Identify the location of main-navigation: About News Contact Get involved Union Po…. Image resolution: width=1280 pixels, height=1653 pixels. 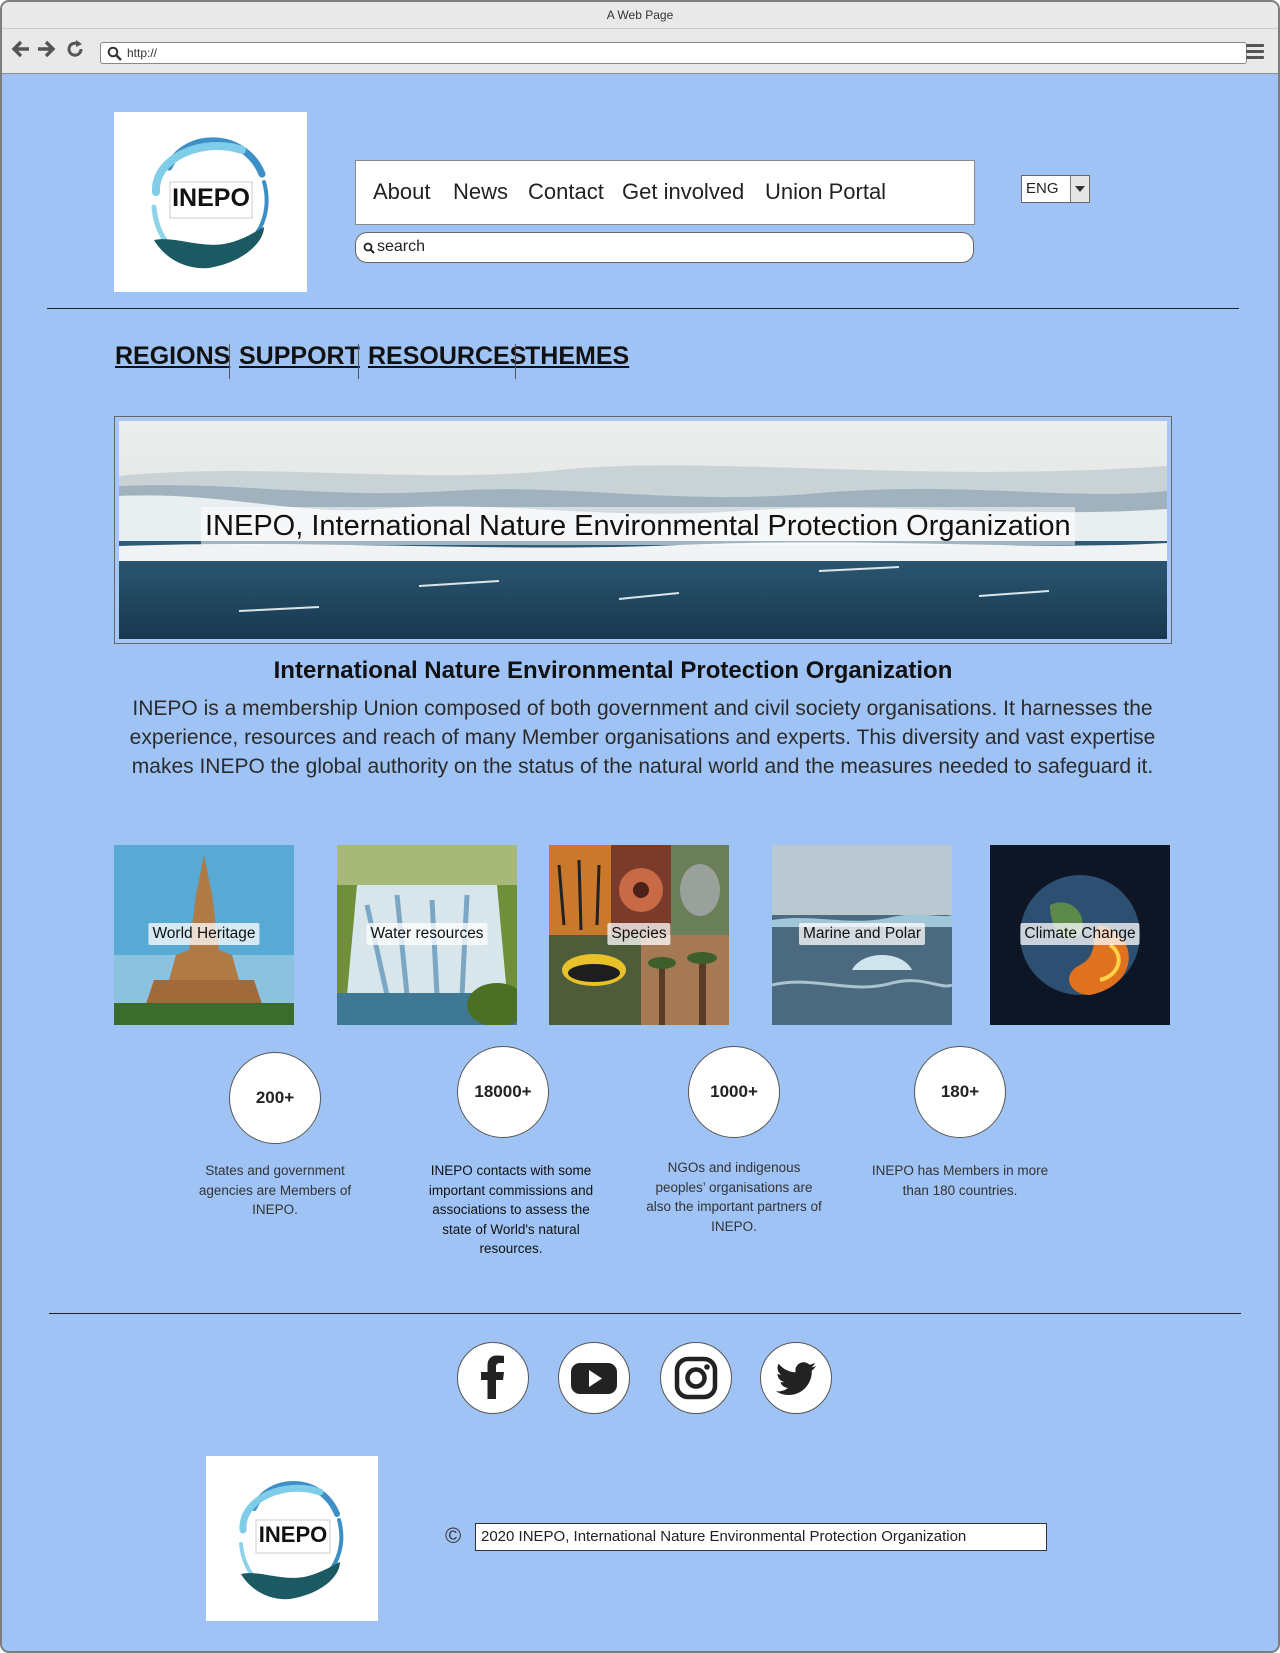
(665, 192).